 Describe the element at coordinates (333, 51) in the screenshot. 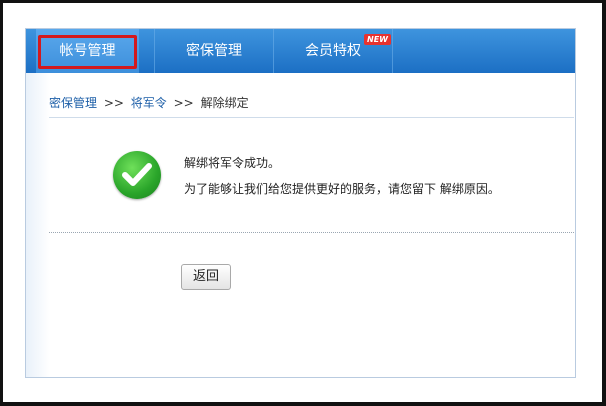

I see `tab-label: 会员特权` at that location.